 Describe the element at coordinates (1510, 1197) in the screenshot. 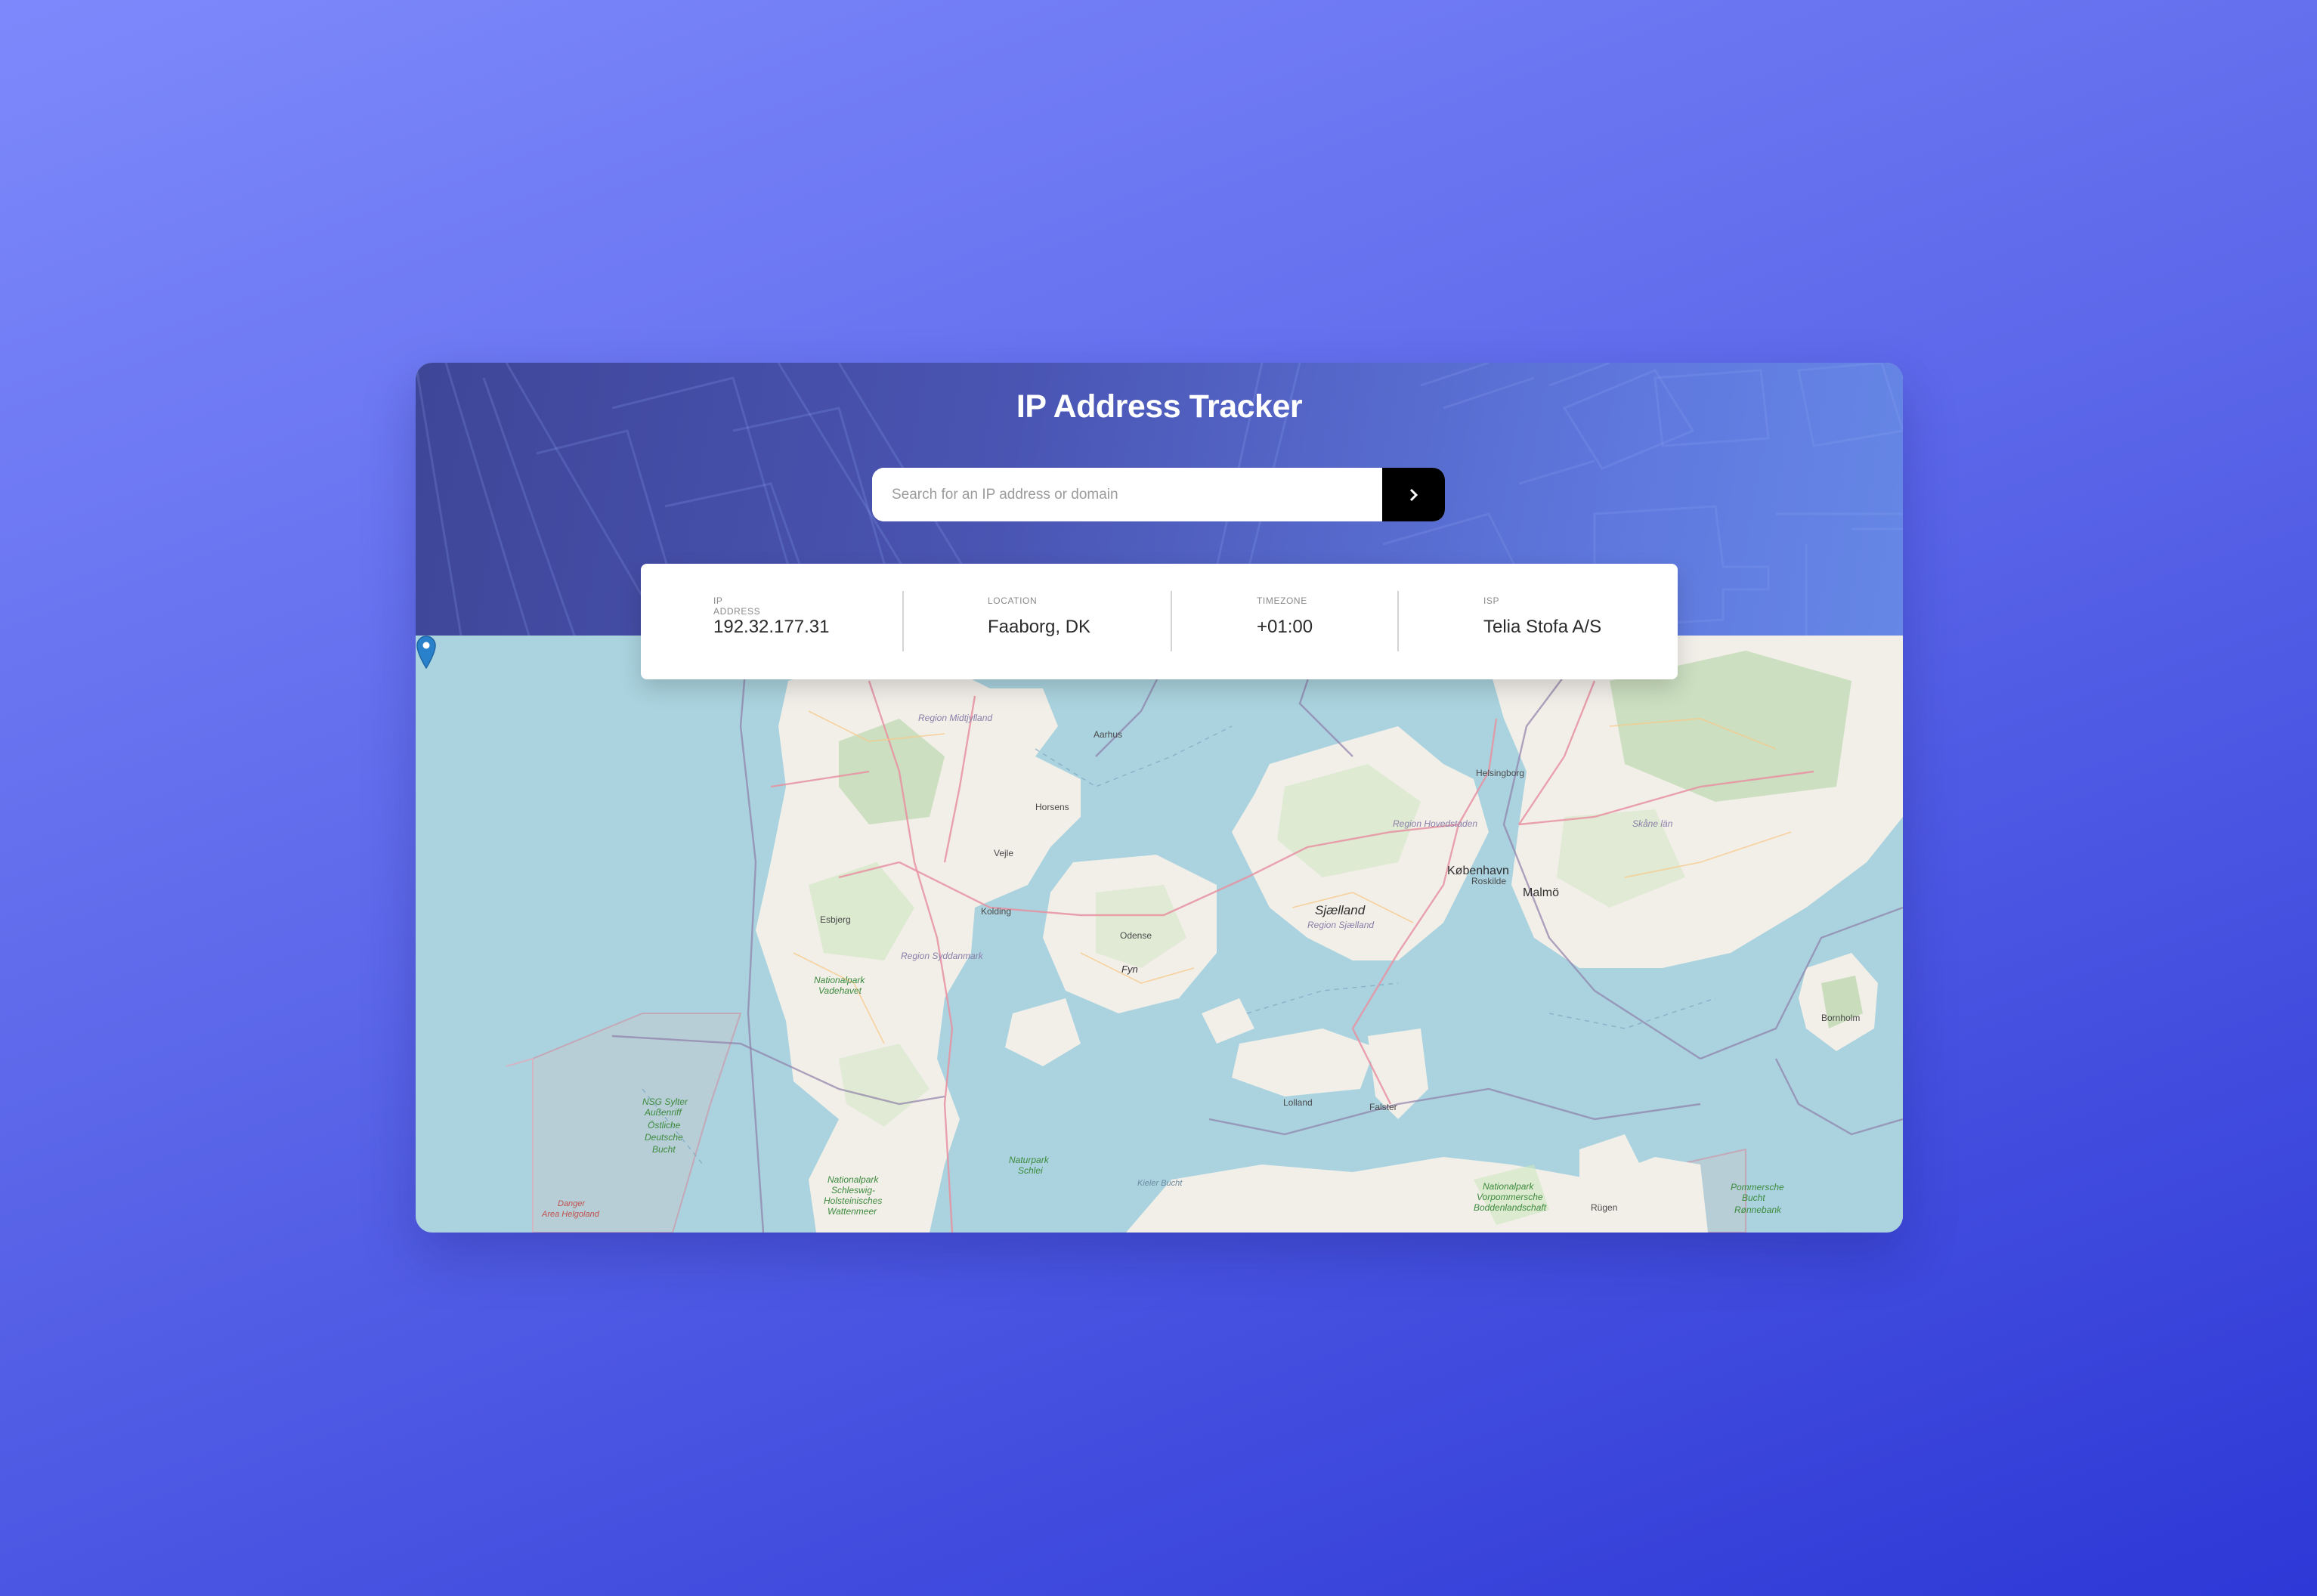

I see `map-label: Vorpommersche` at that location.